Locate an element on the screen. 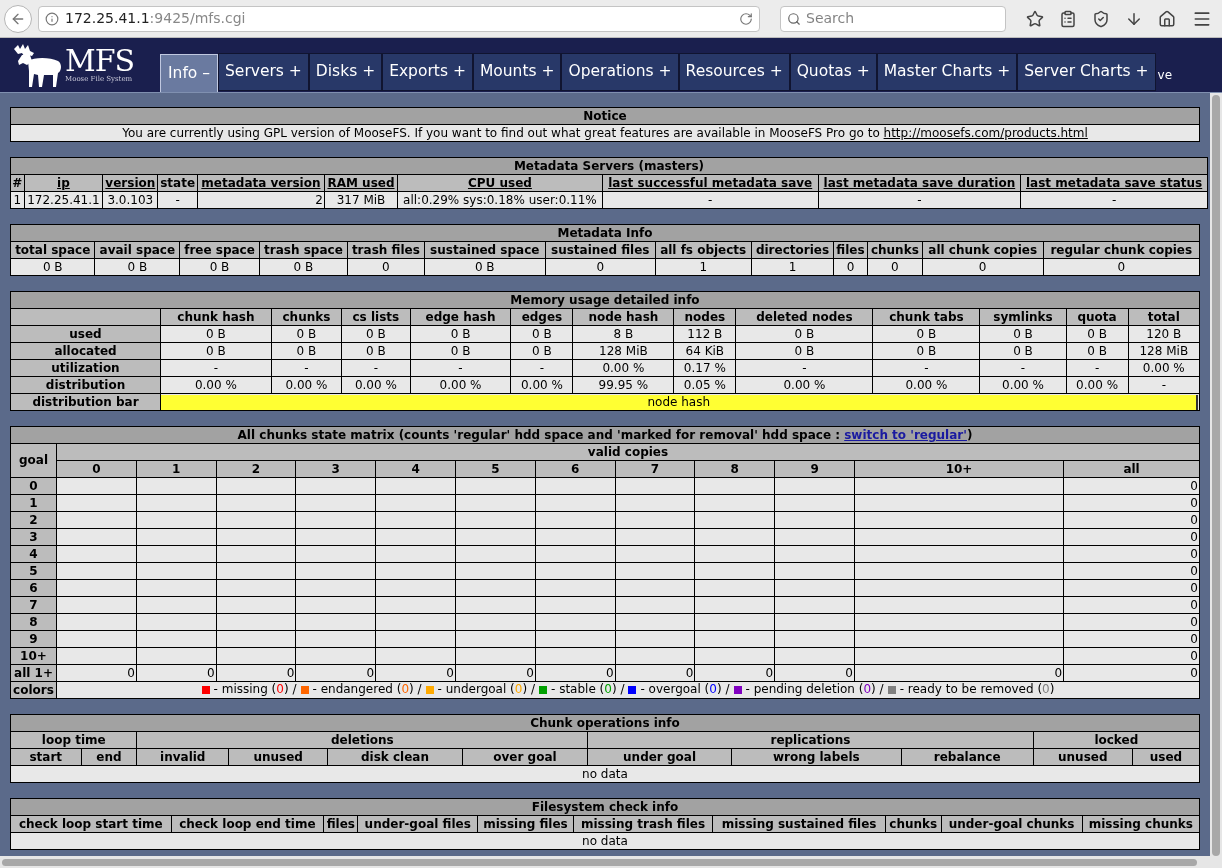 This screenshot has width=1222, height=868. search-field: Search is located at coordinates (893, 18).